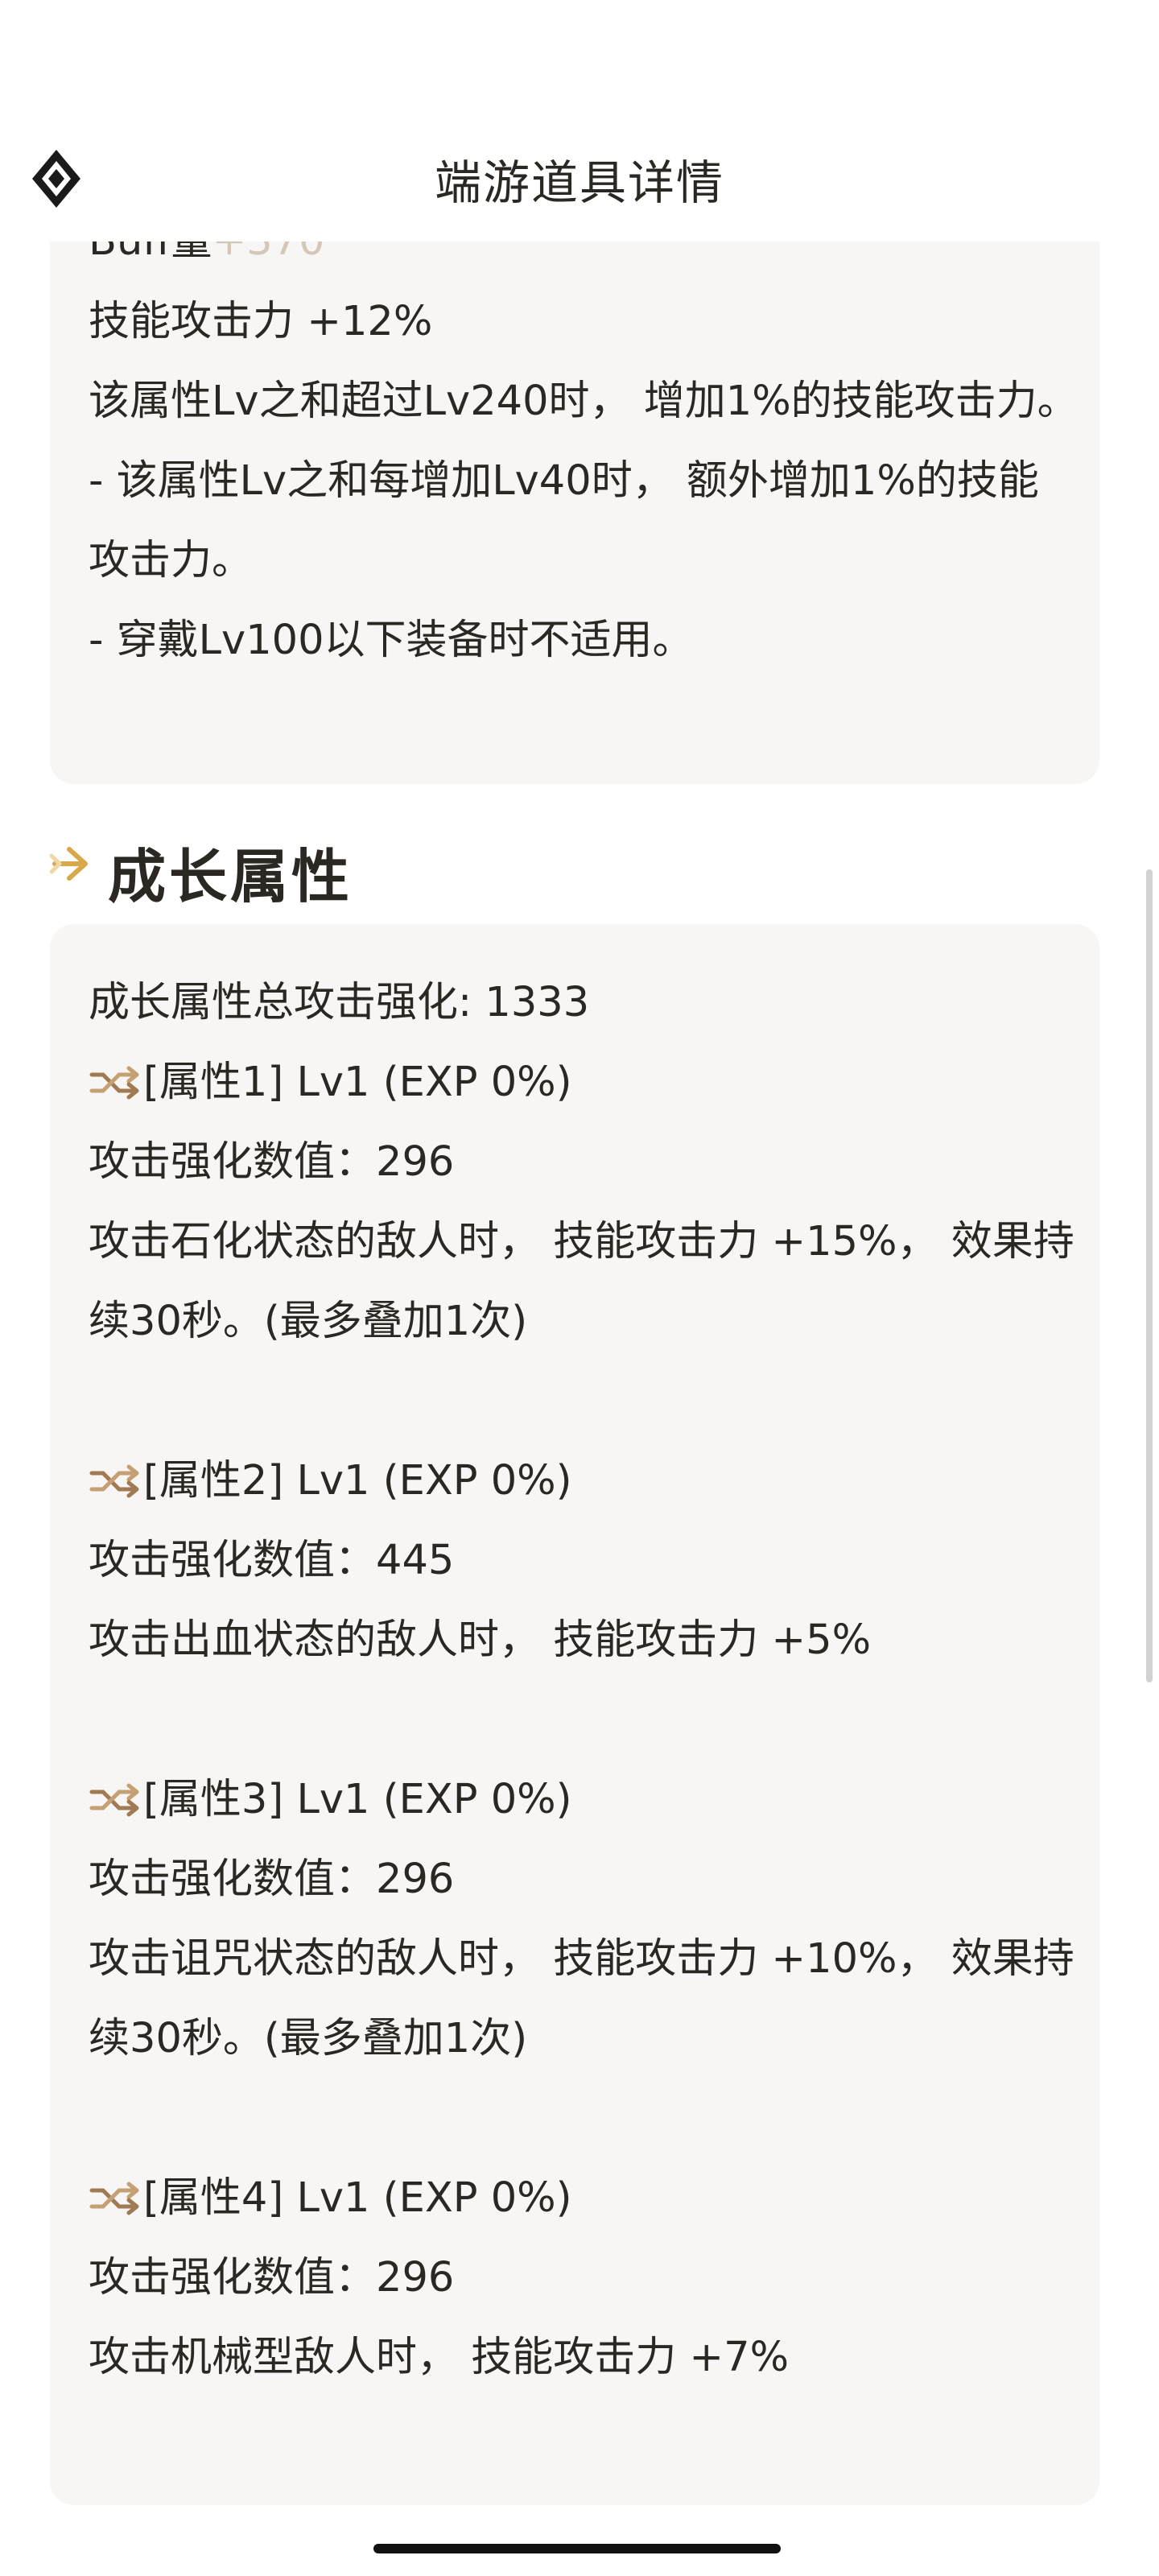  Describe the element at coordinates (440, 2357) in the screenshot. I see `attribute-desc: 攻击机械型敌人时， 技能攻击力 +7%` at that location.